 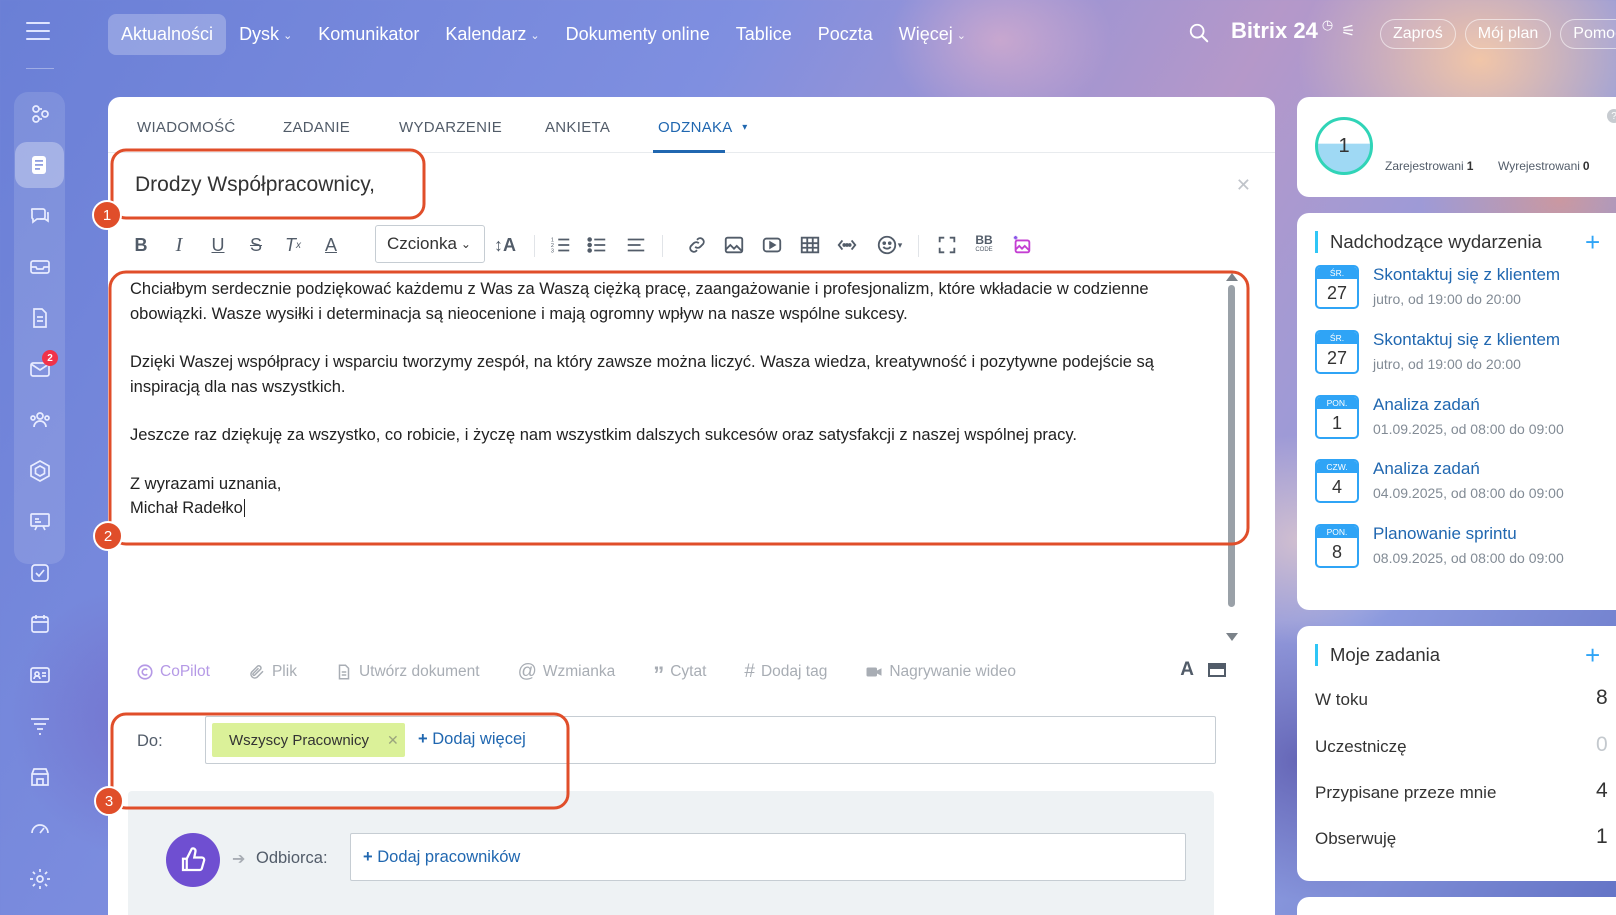 I want to click on tab-wiadomosc: WIADOMOŚĆ, so click(x=186, y=127).